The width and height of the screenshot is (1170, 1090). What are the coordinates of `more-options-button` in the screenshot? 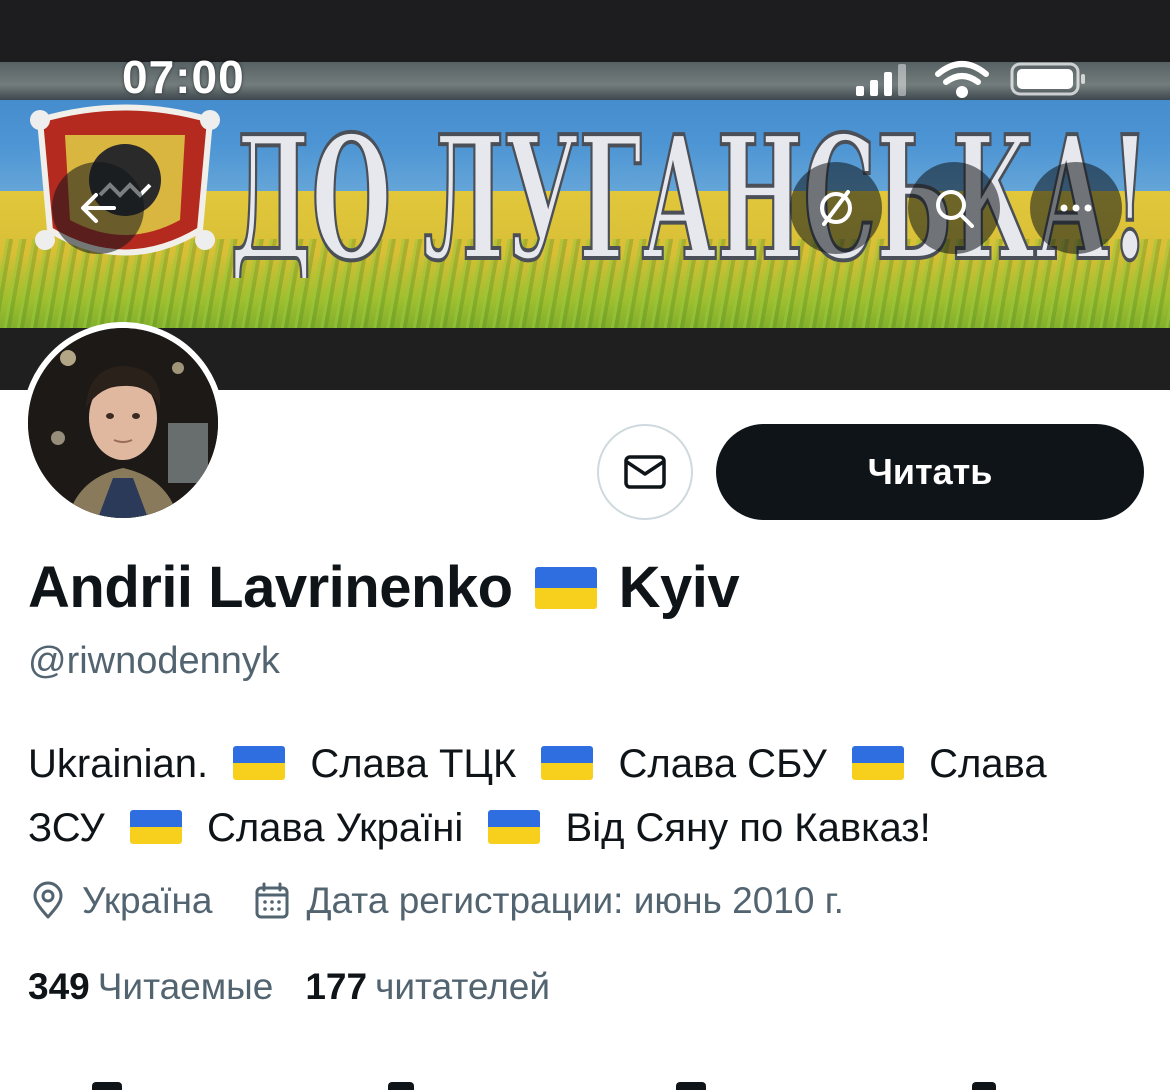 It's located at (1076, 208).